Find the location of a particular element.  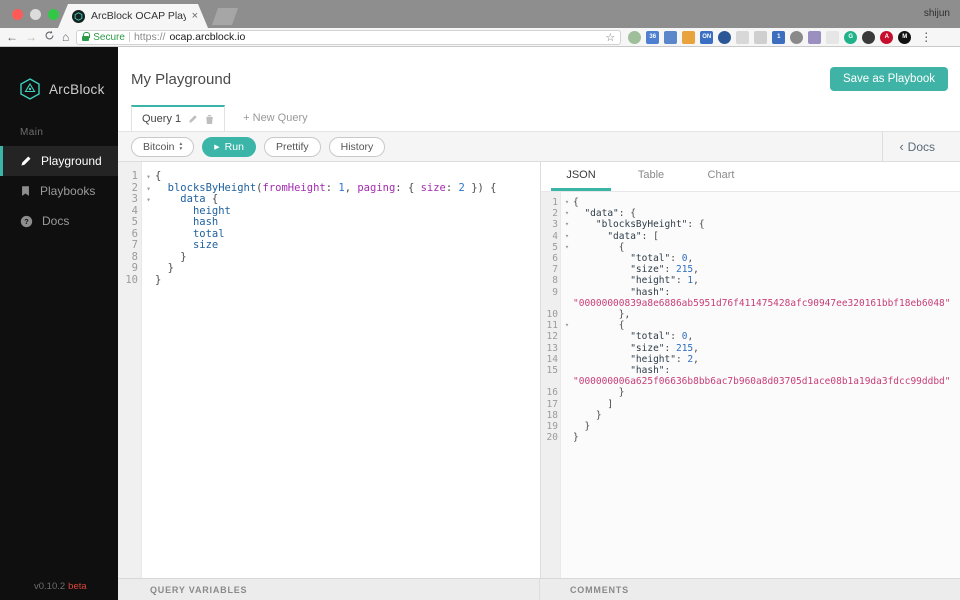

sidebar-item-docs: ? Docs is located at coordinates (59, 221).